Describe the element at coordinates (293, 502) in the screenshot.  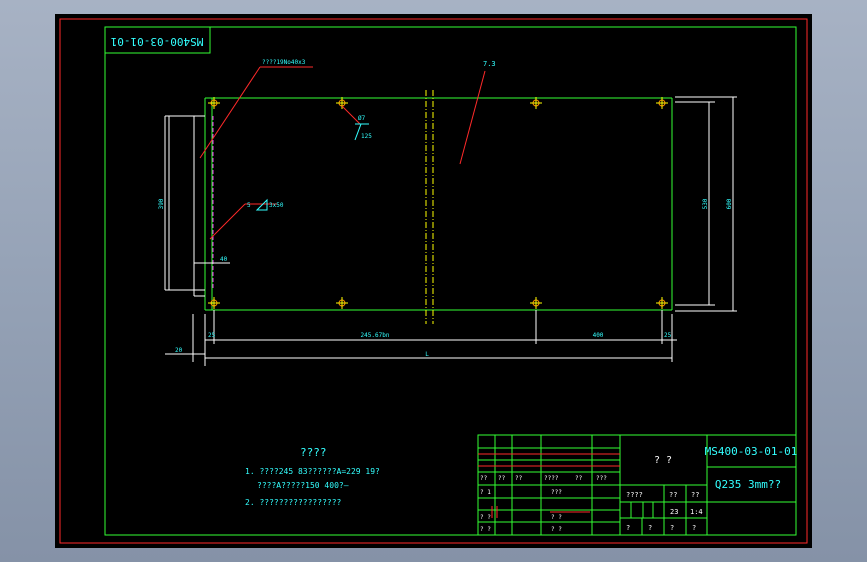
I see `notes-line-3: 2. ?????????????????` at that location.